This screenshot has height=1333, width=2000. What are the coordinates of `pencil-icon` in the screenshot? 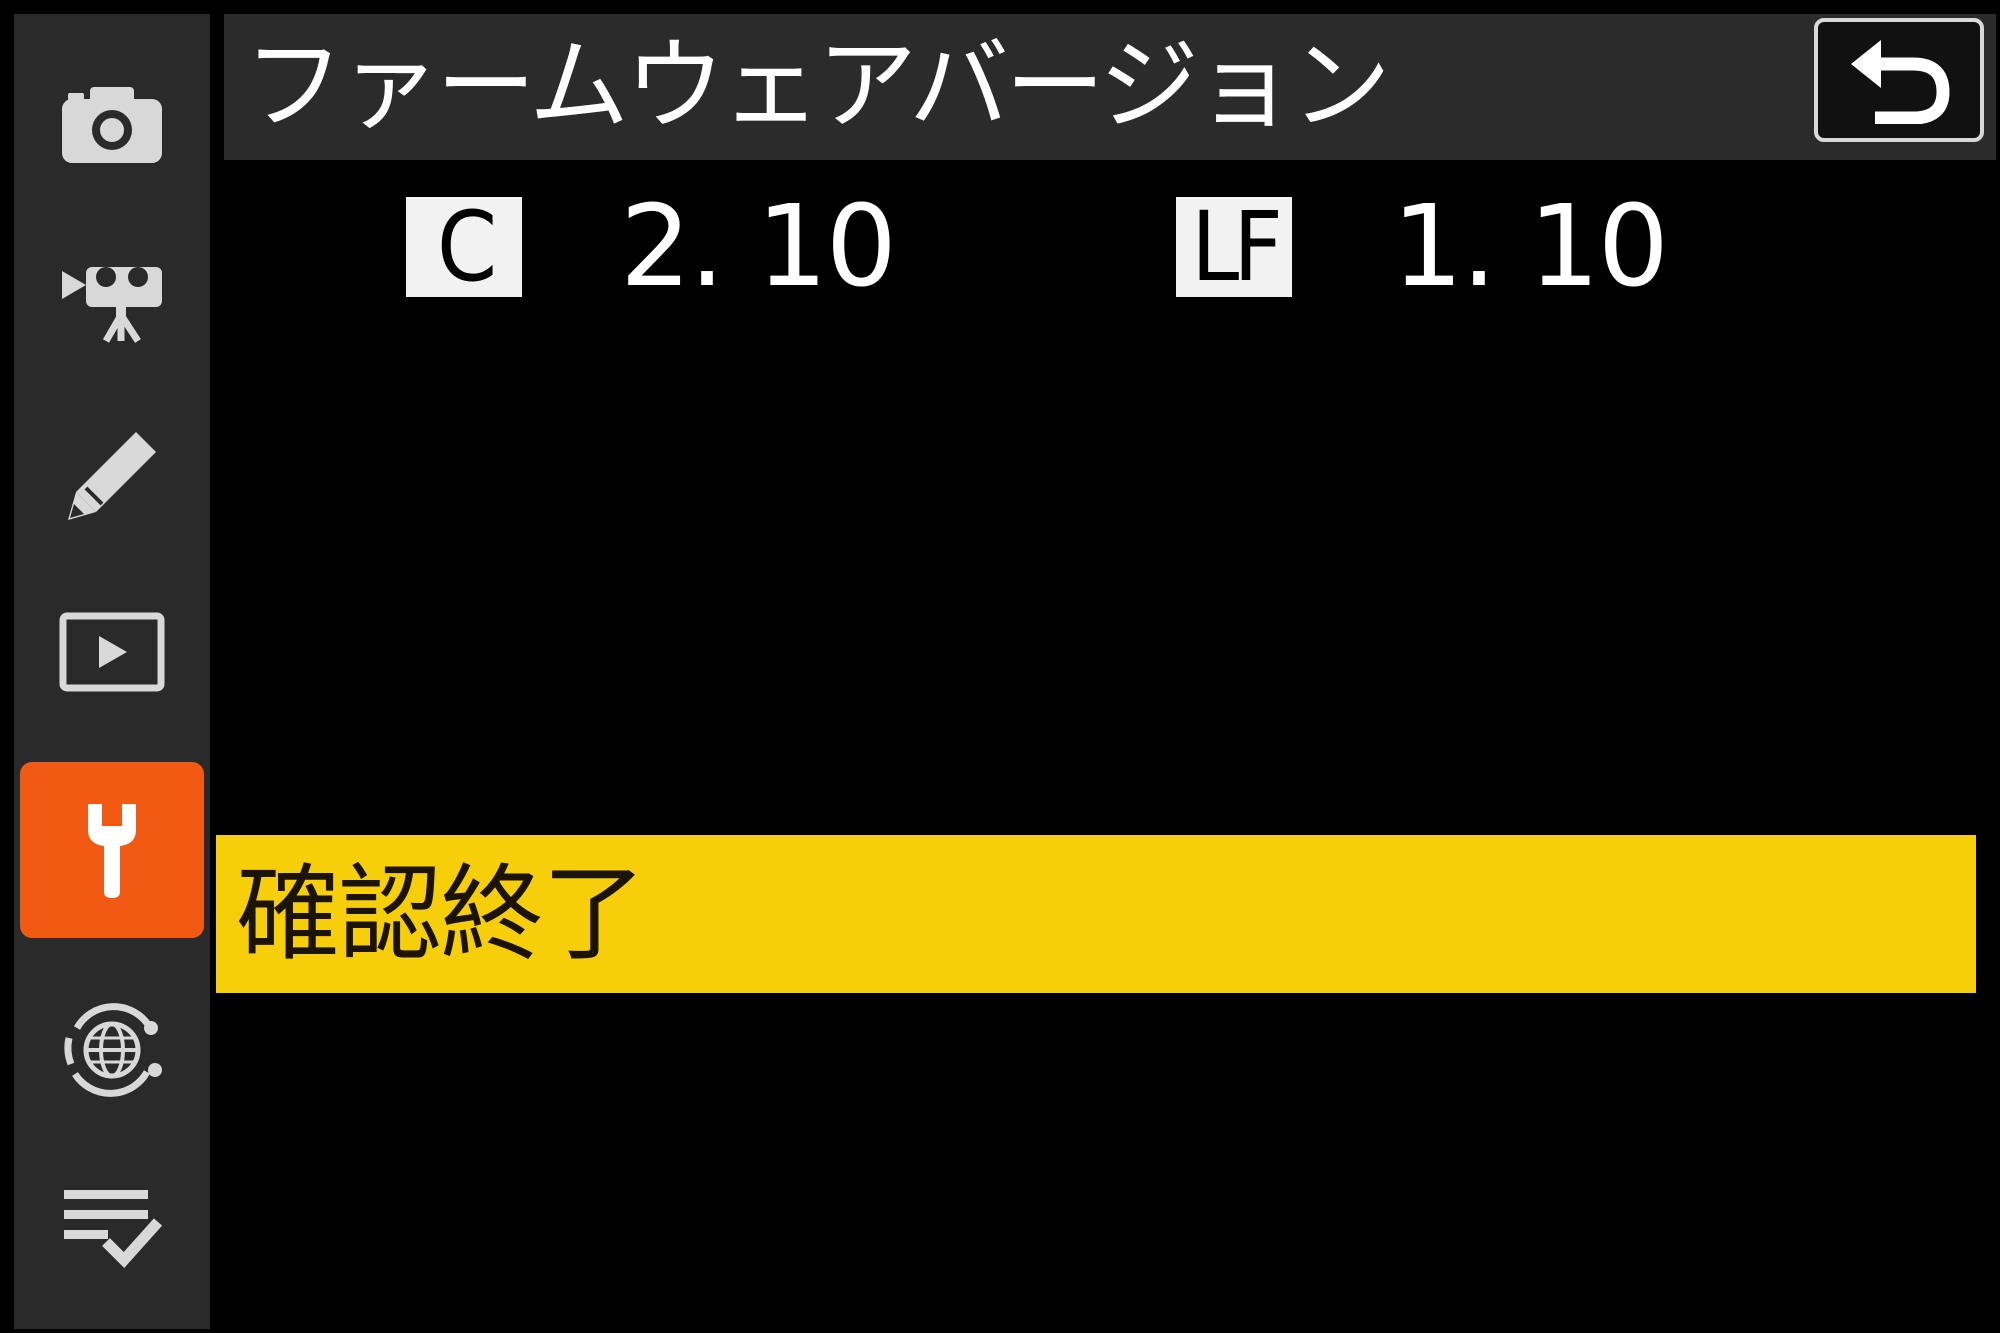 It's located at (112, 476).